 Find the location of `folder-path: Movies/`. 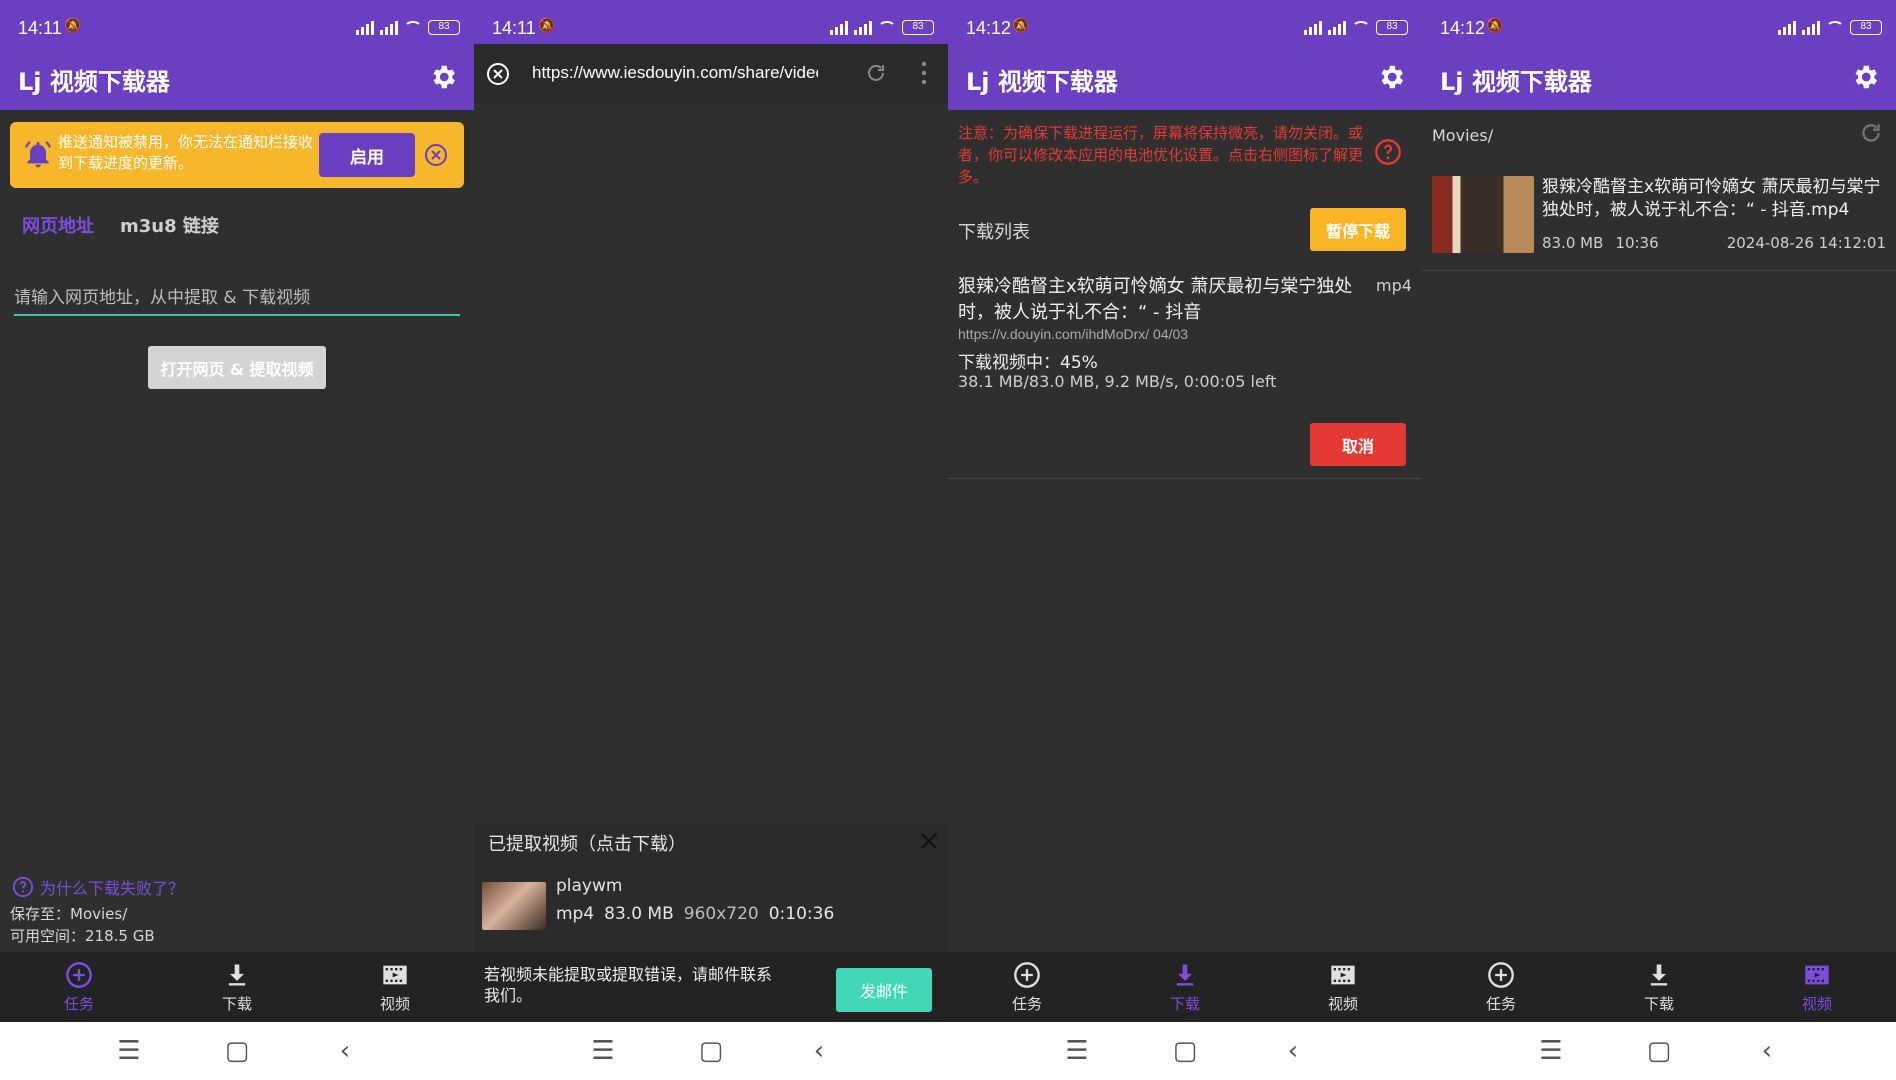

folder-path: Movies/ is located at coordinates (1463, 135).